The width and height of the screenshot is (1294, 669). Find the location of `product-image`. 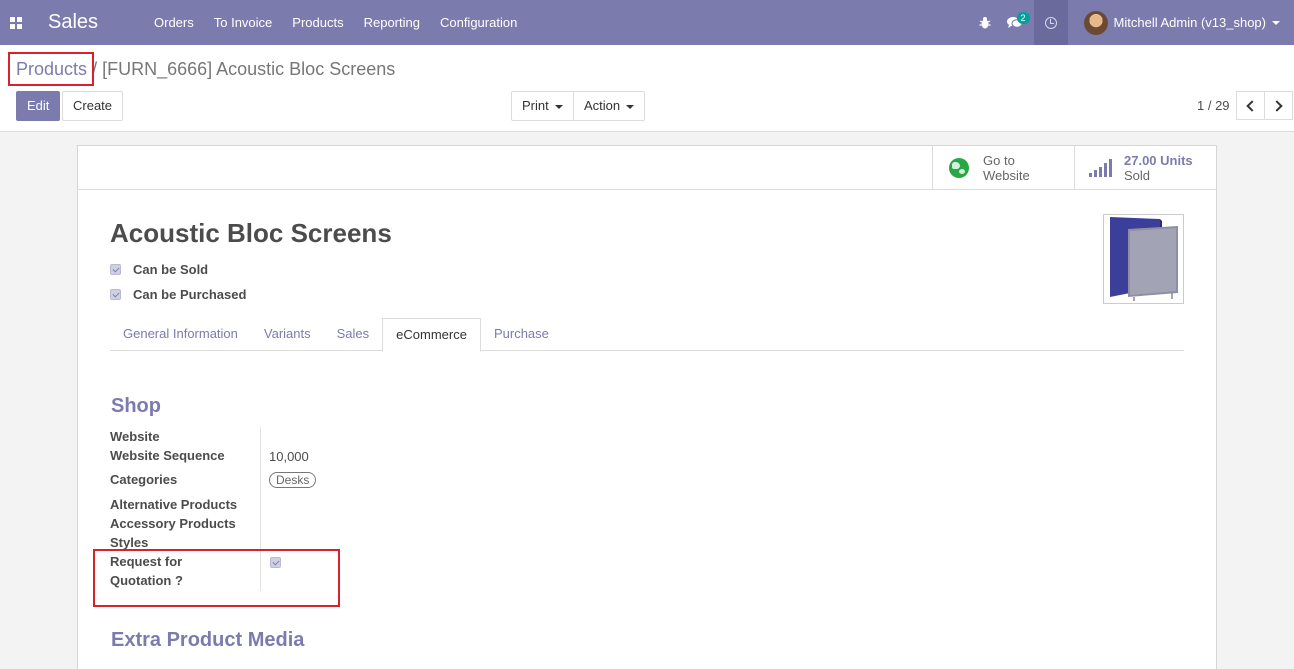

product-image is located at coordinates (1143, 259).